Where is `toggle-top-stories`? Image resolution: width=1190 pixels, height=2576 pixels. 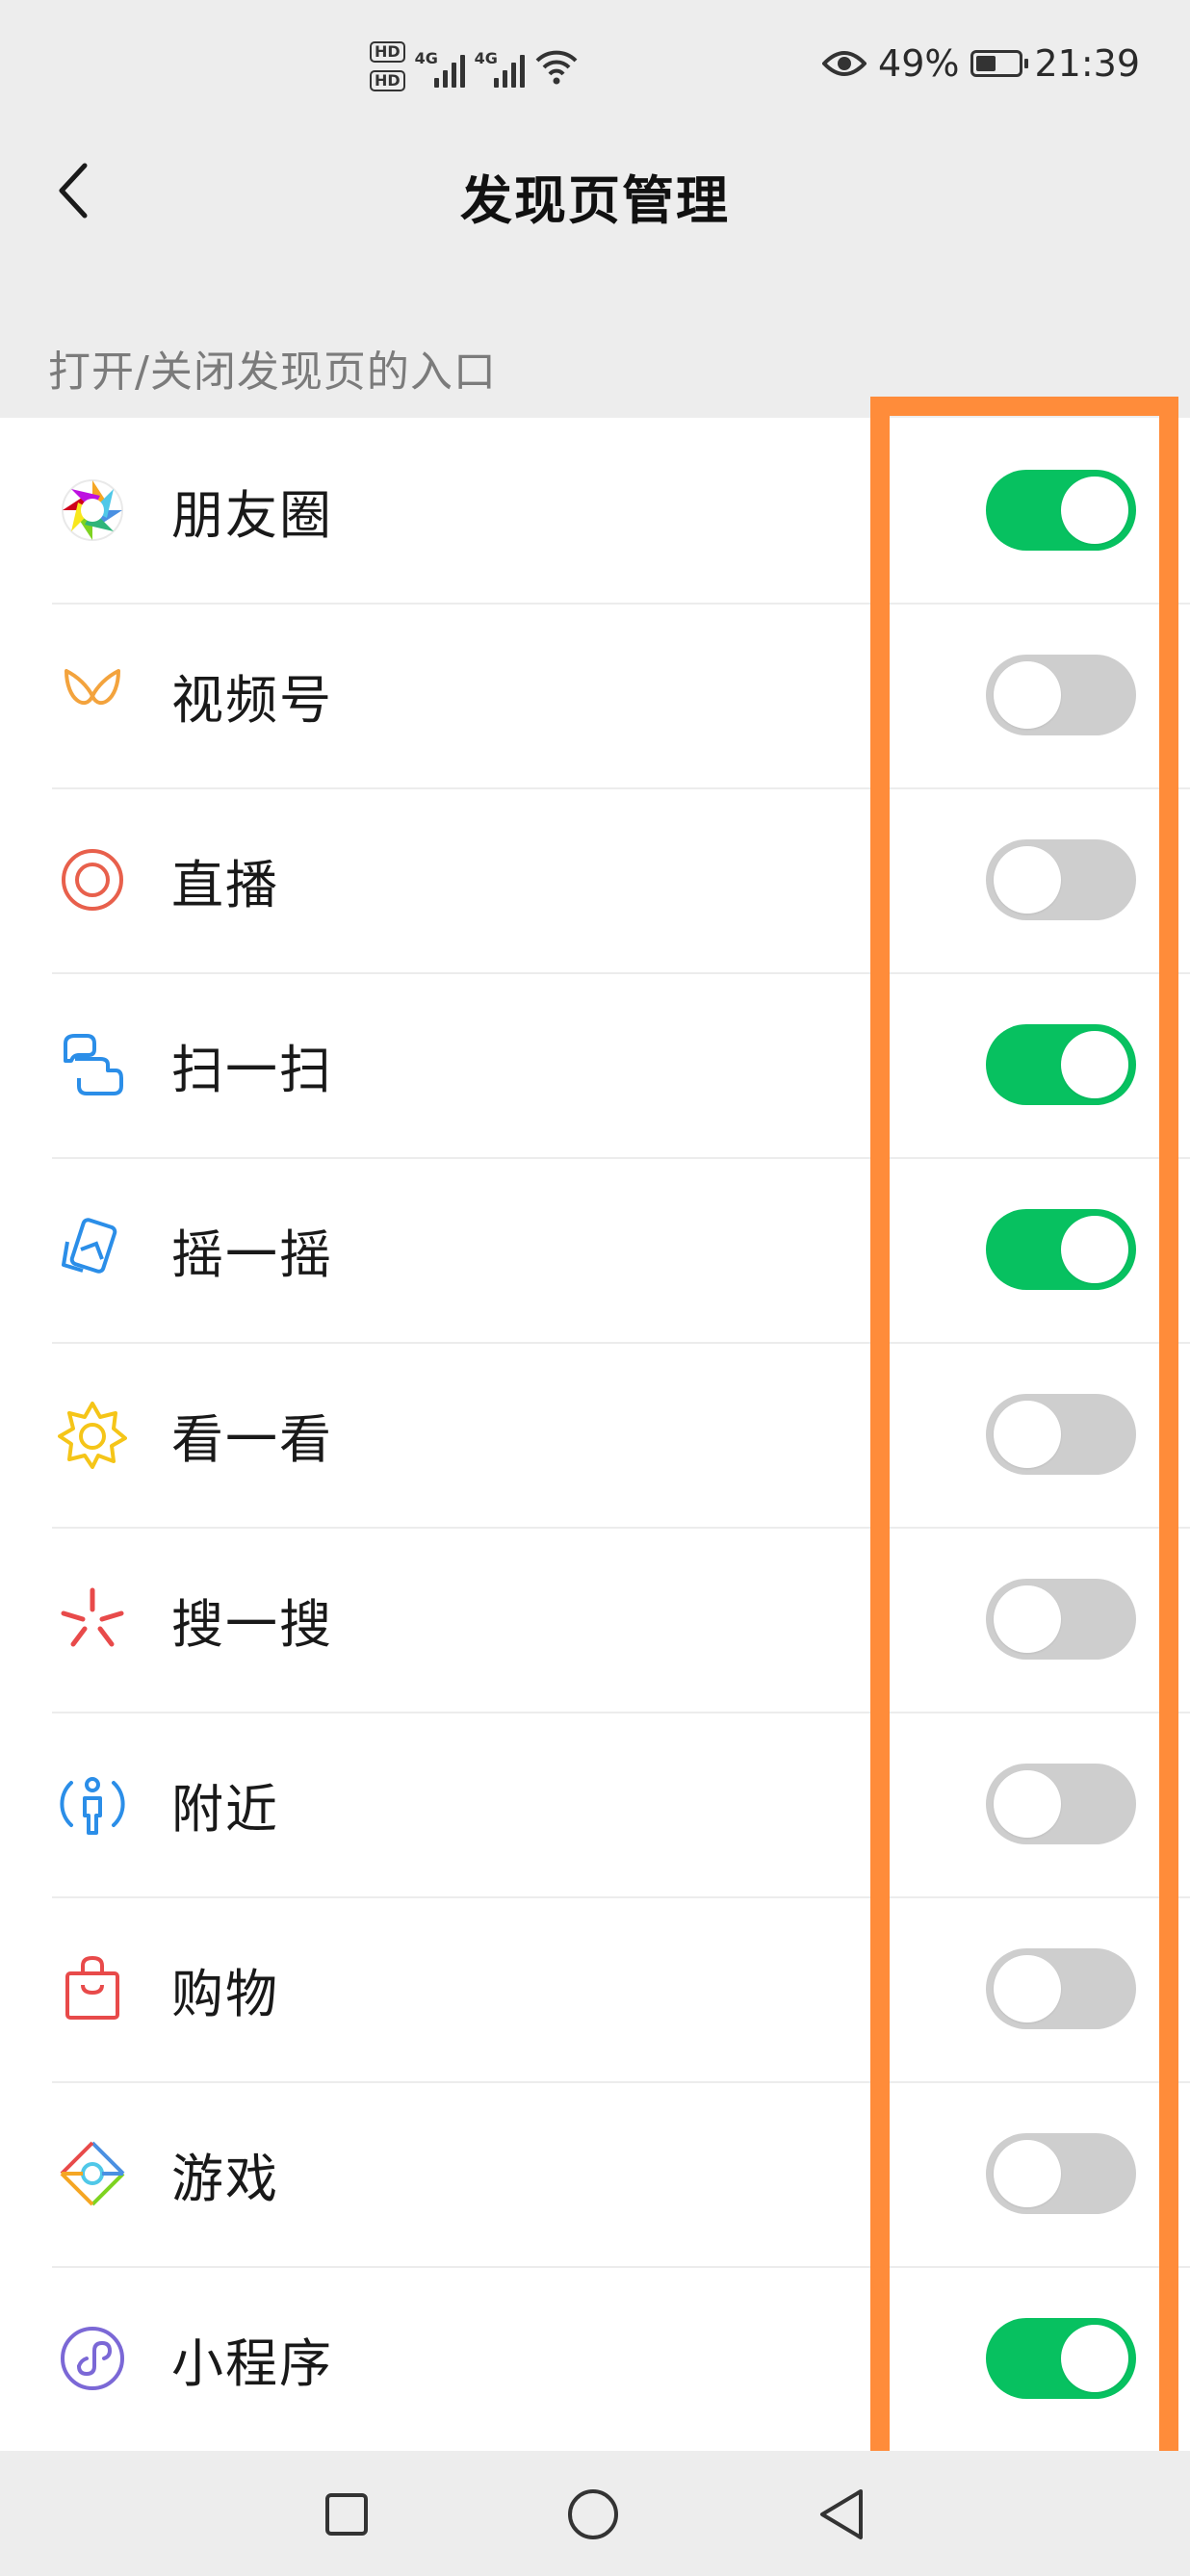 toggle-top-stories is located at coordinates (1061, 1434).